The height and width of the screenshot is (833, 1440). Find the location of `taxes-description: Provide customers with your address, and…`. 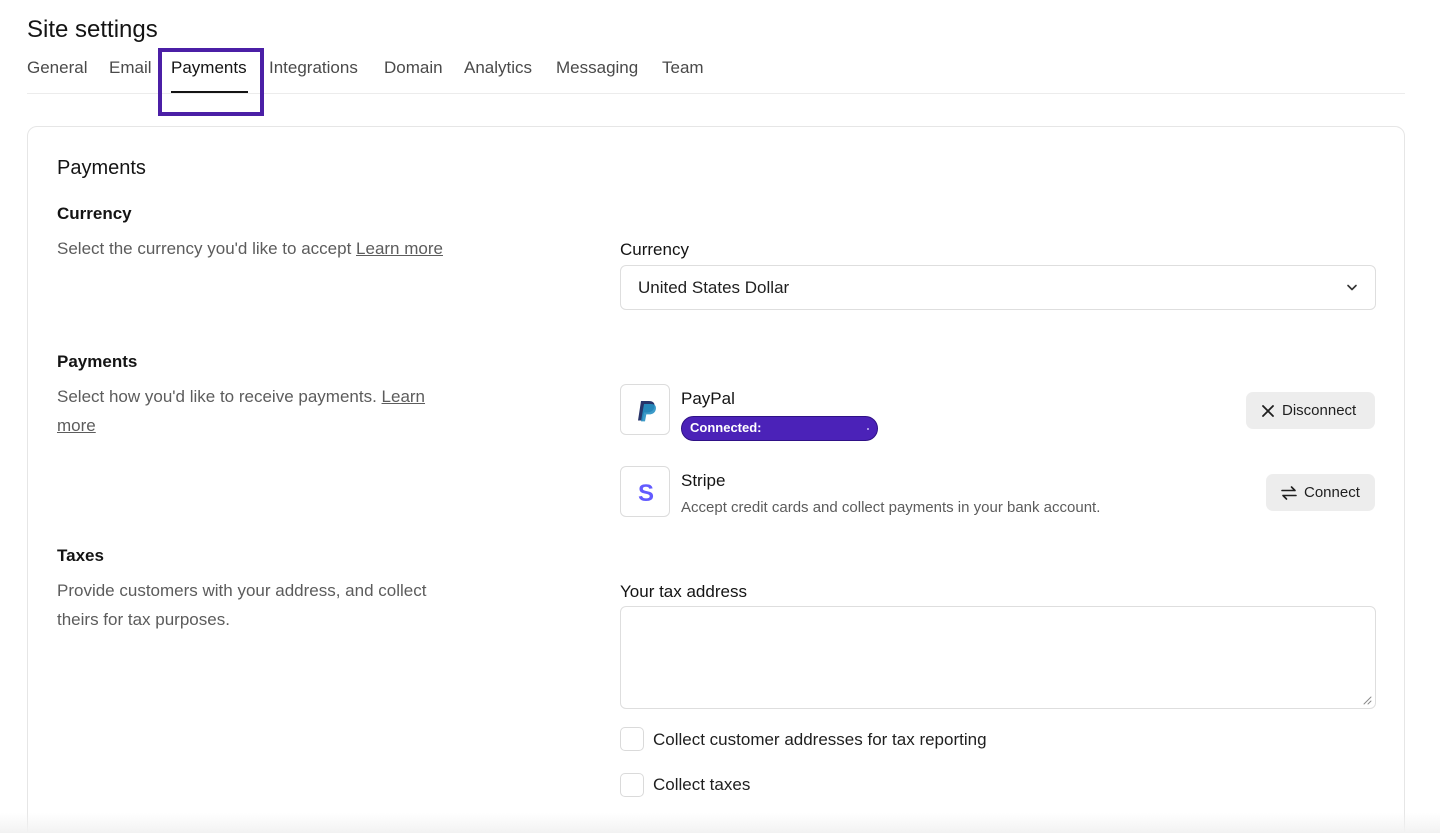

taxes-description: Provide customers with your address, and… is located at coordinates (241, 605).